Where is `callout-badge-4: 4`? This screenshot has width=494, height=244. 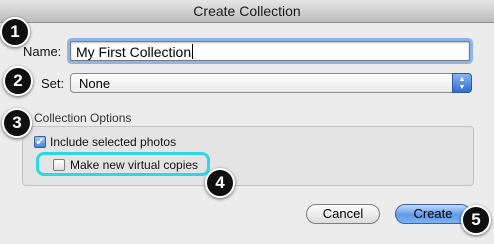 callout-badge-4: 4 is located at coordinates (220, 183).